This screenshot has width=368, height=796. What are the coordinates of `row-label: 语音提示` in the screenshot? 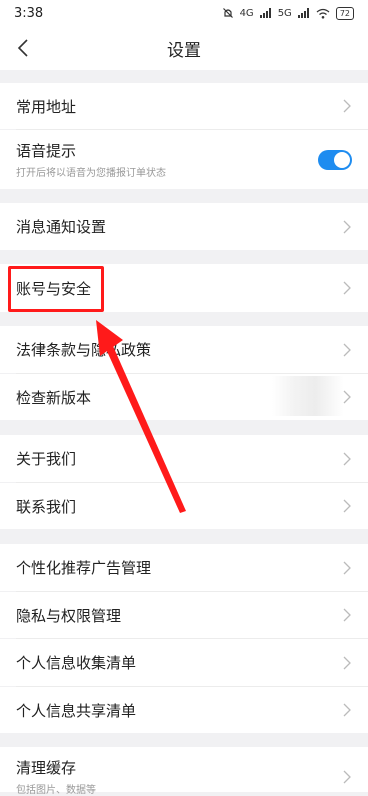 It's located at (46, 151).